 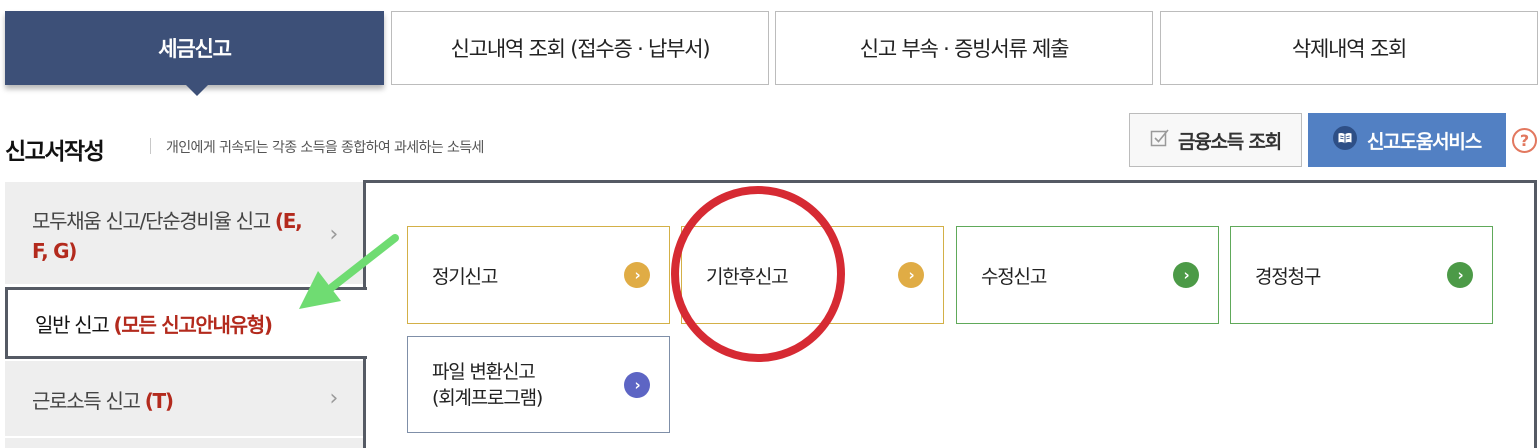 What do you see at coordinates (747, 276) in the screenshot?
I see `card-label: 기한후신고` at bounding box center [747, 276].